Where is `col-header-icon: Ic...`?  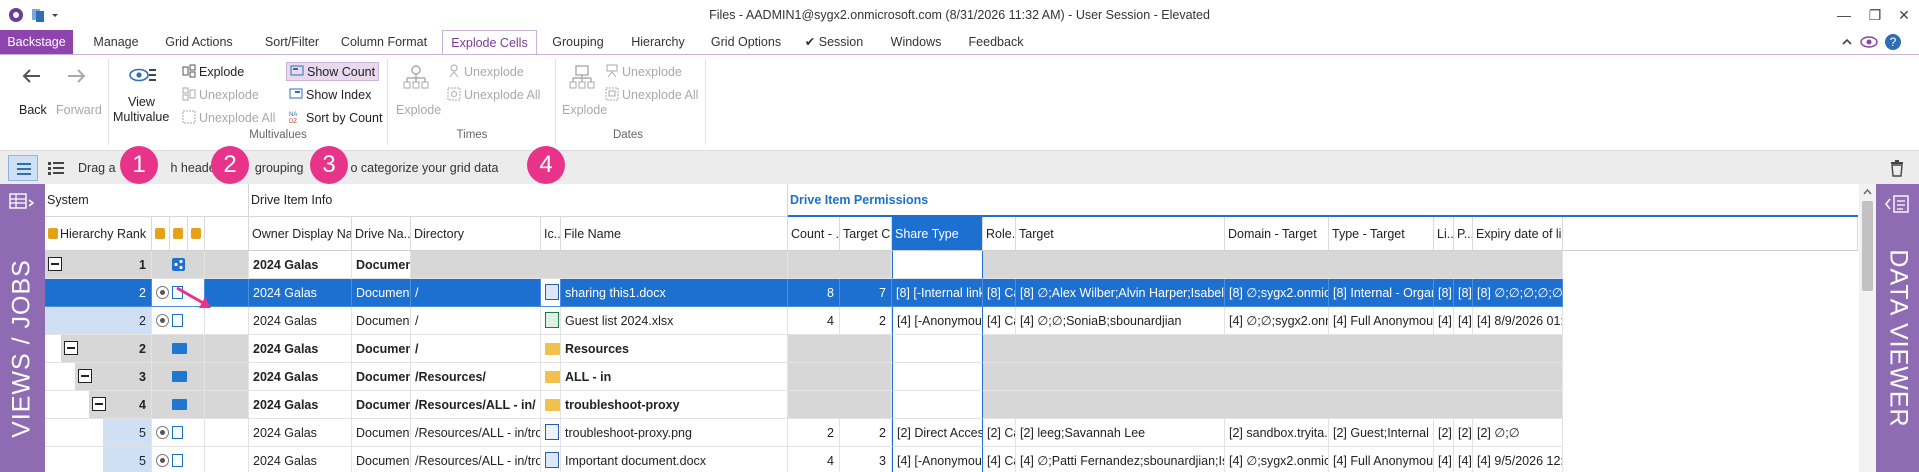 col-header-icon: Ic... is located at coordinates (551, 234).